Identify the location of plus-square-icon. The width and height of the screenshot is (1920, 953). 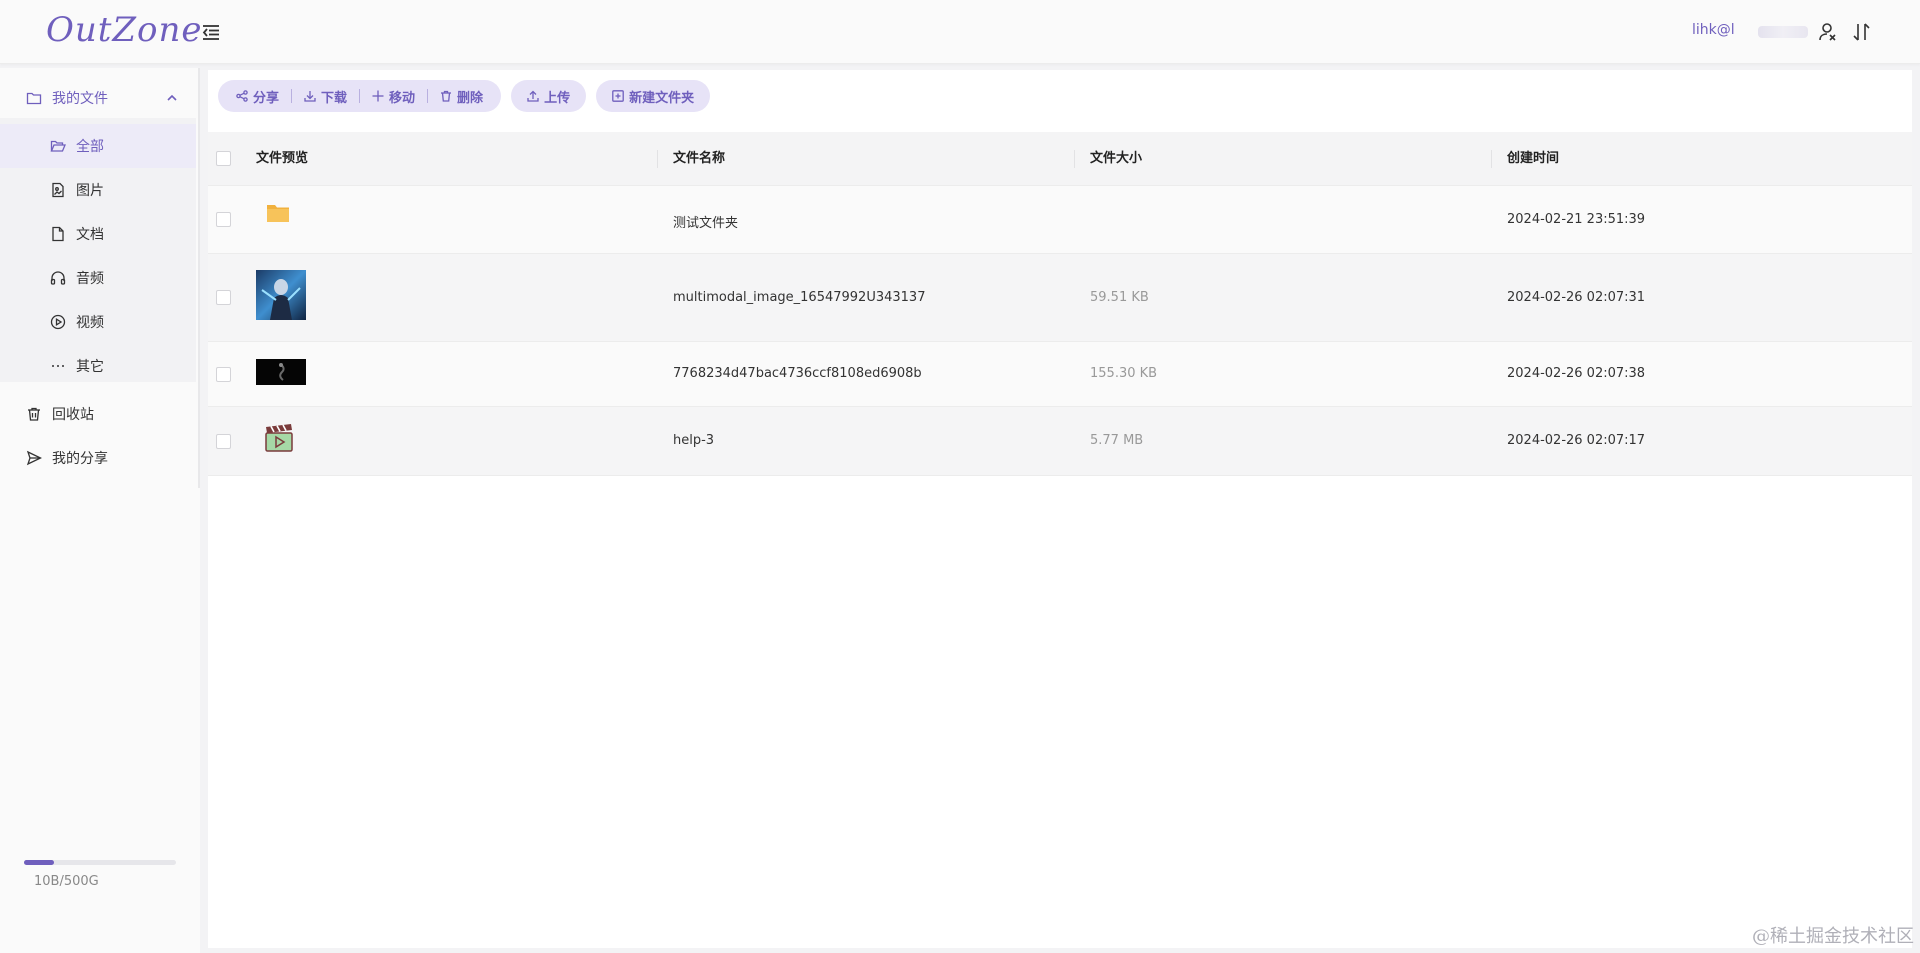
(618, 96).